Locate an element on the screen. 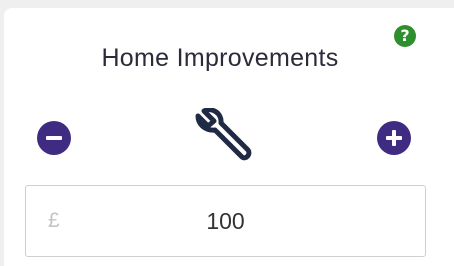  card-title: Home Improvements is located at coordinates (220, 58).